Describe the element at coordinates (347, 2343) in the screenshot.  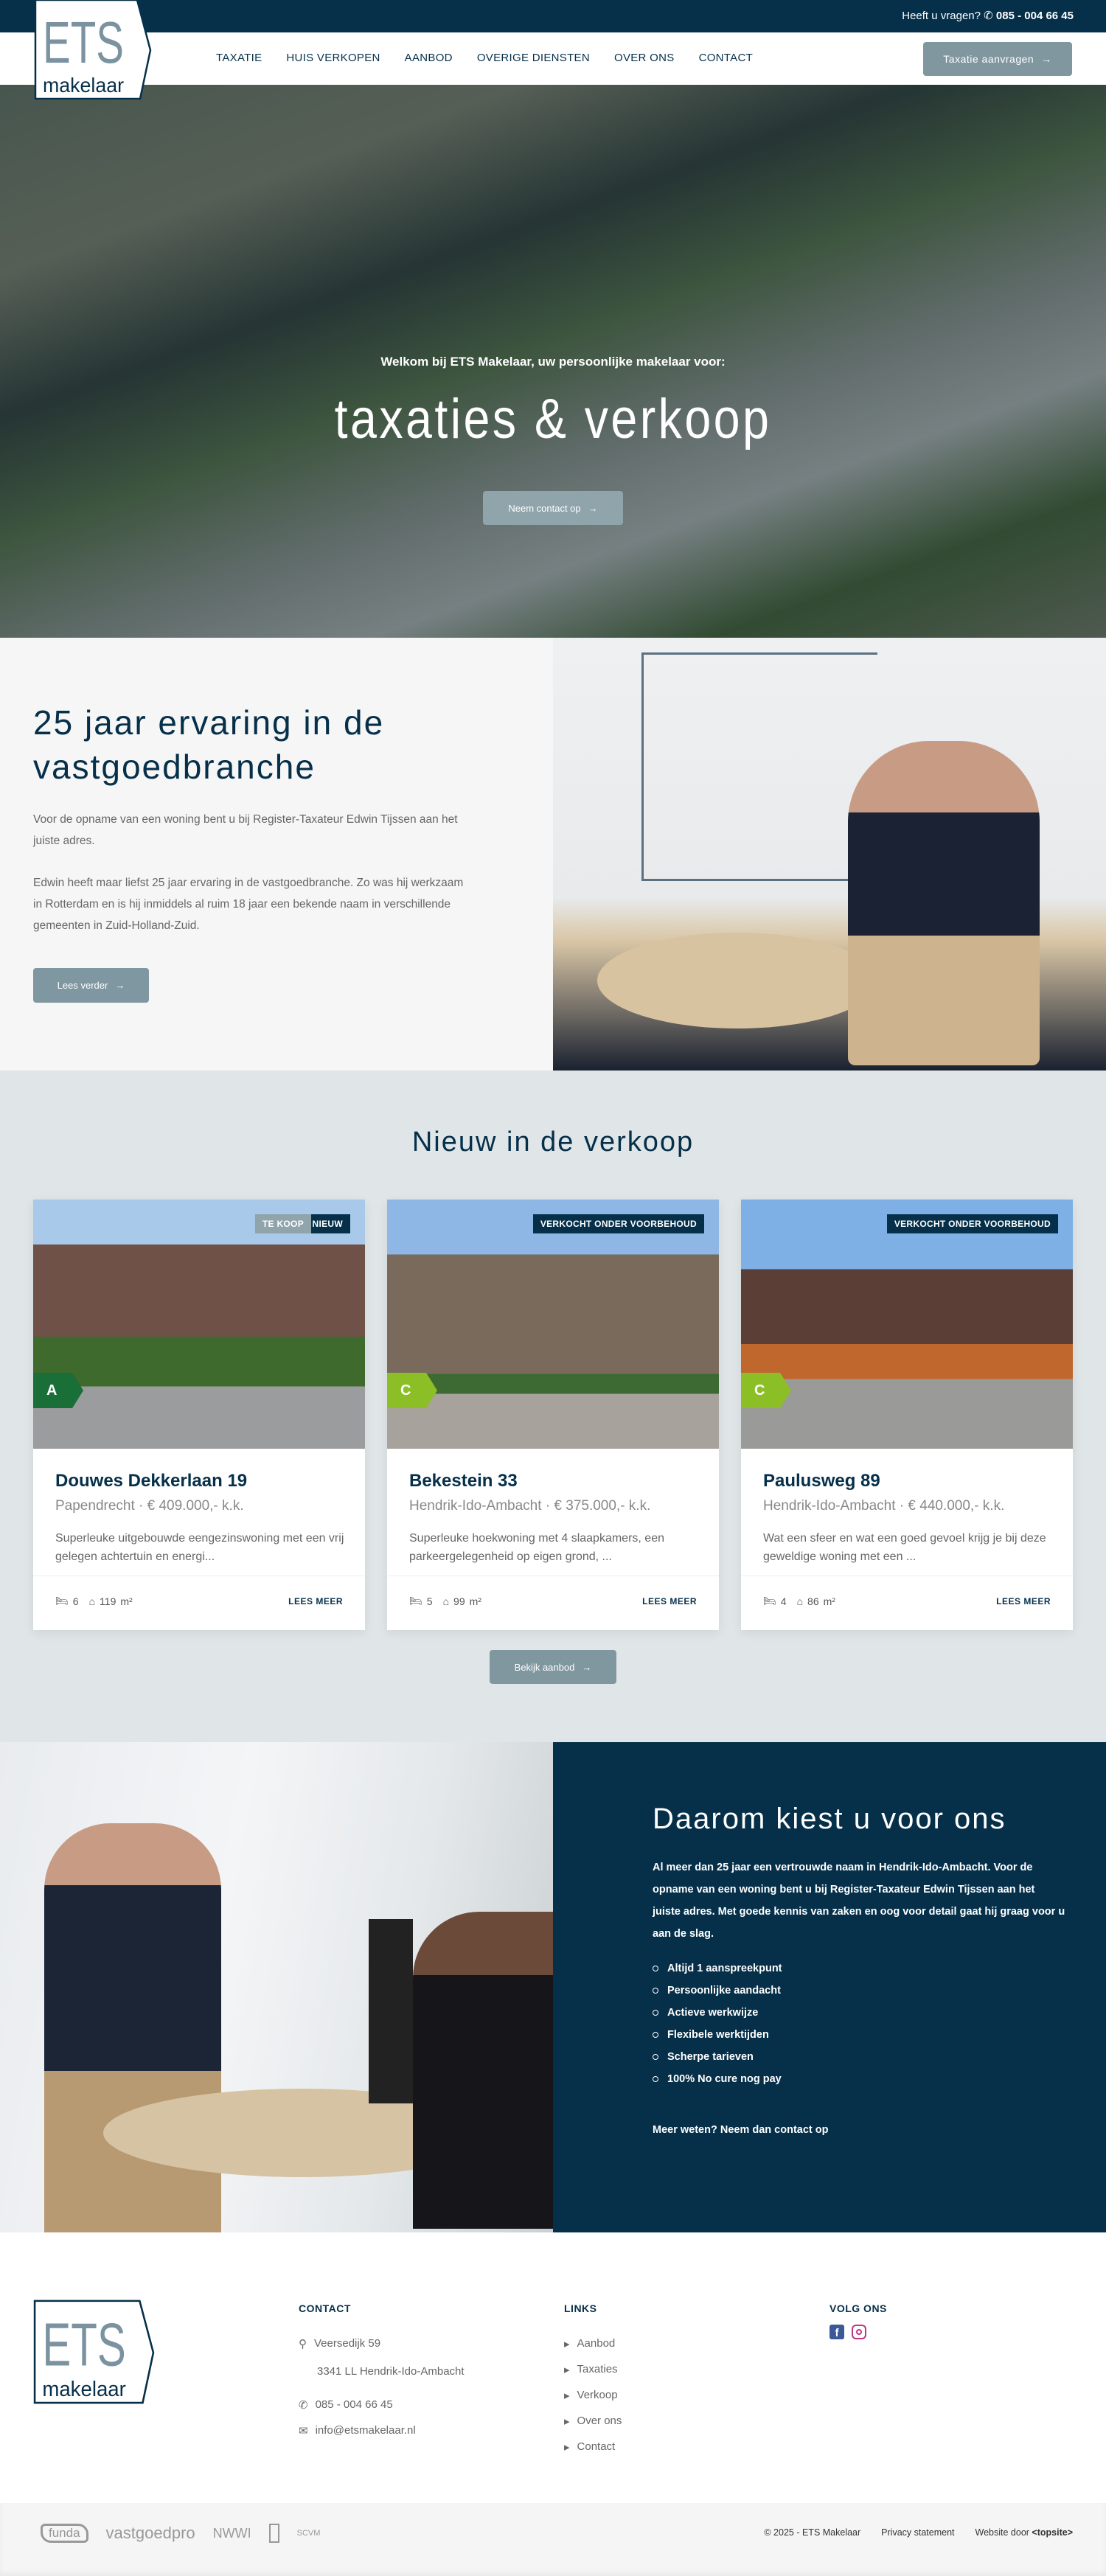
I see `street-text: Veersedijk 59` at that location.